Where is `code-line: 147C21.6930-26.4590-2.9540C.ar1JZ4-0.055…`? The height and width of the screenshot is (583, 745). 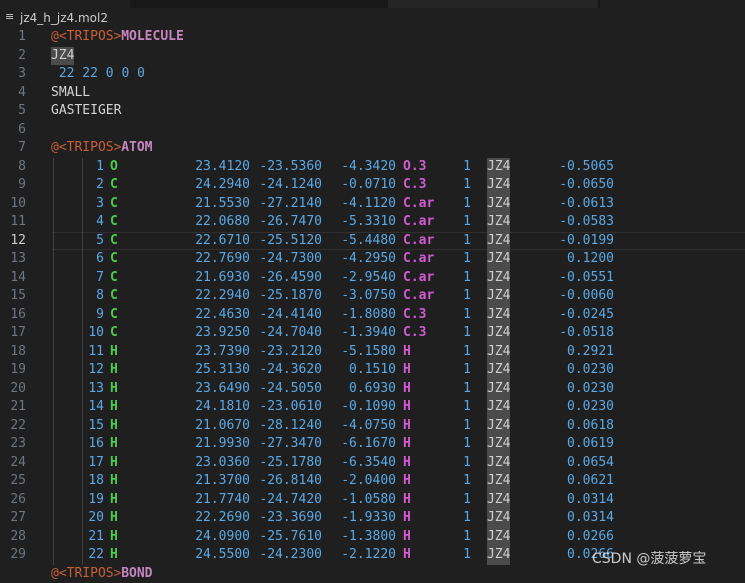
code-line: 147C21.6930-26.4590-2.9540C.ar1JZ4-0.055… is located at coordinates (372, 278).